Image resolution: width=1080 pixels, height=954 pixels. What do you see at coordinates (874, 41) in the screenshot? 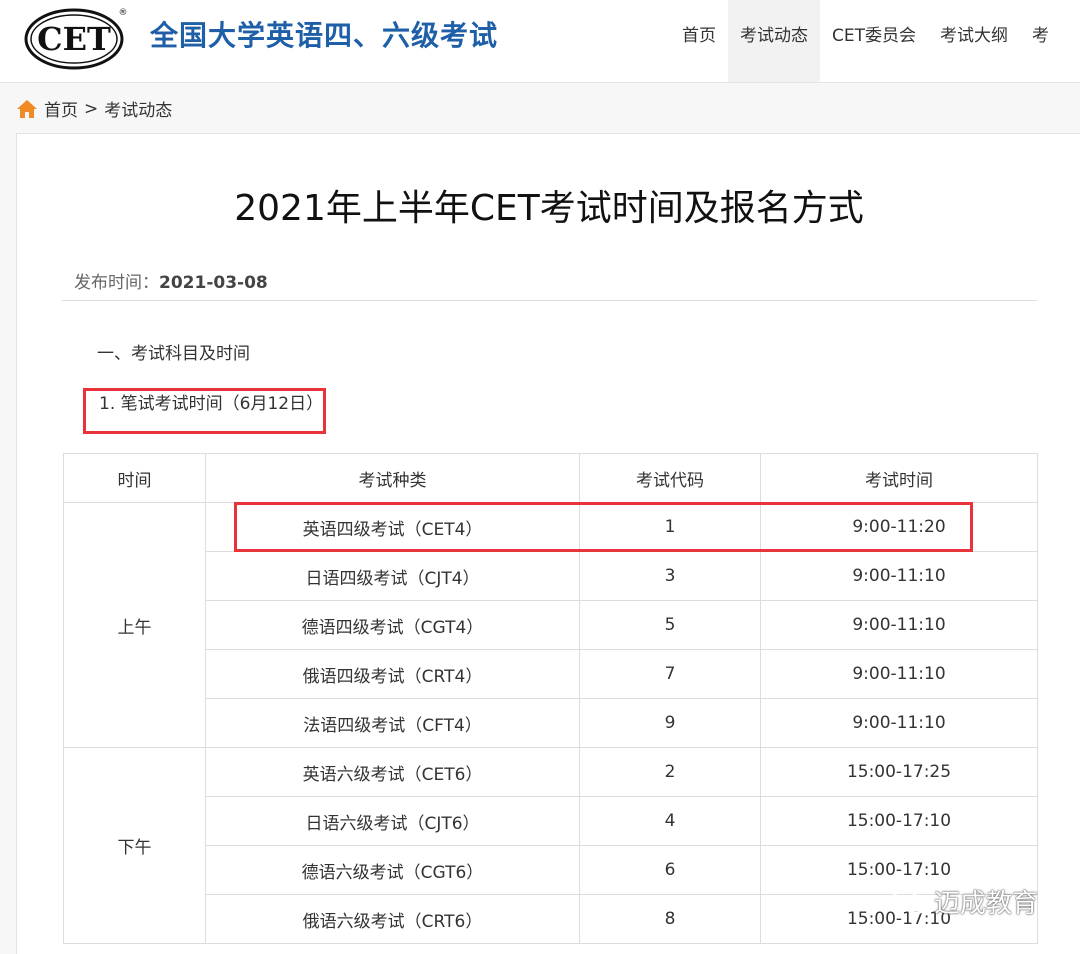
I see `nav-item-committee: CET委员会` at bounding box center [874, 41].